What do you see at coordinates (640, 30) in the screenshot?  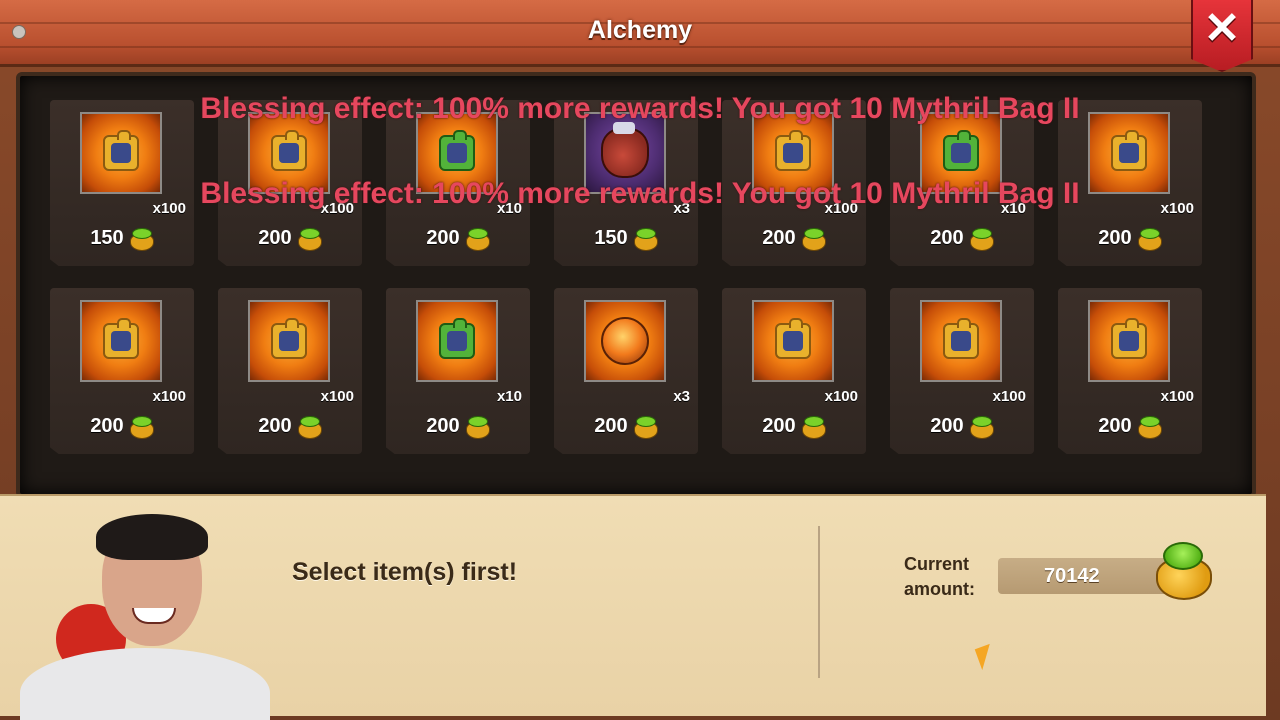 I see `window-title: Alchemy` at bounding box center [640, 30].